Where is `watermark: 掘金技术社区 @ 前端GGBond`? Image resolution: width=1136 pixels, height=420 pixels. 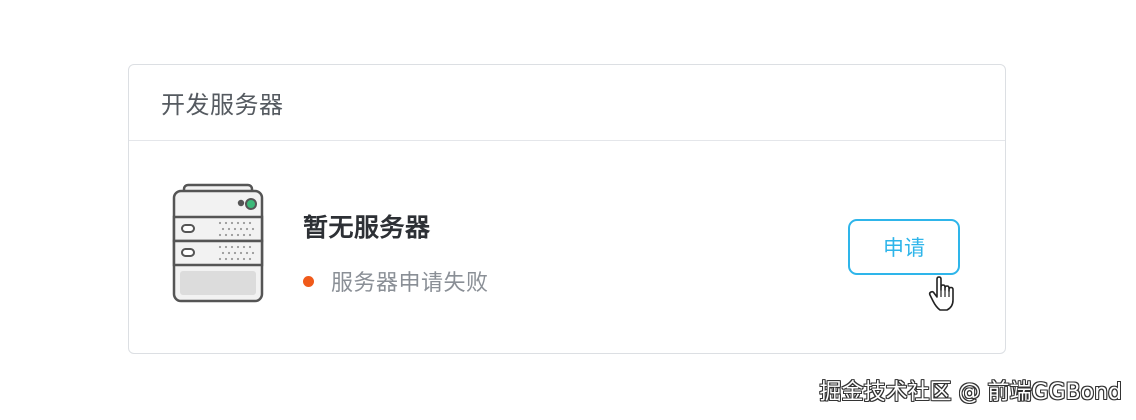
watermark: 掘金技术社区 @ 前端GGBond is located at coordinates (970, 392).